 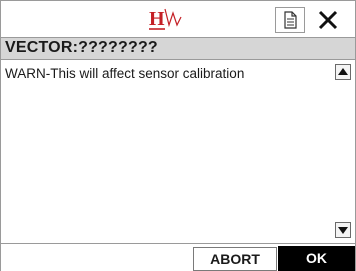 I want to click on document-button, so click(x=290, y=20).